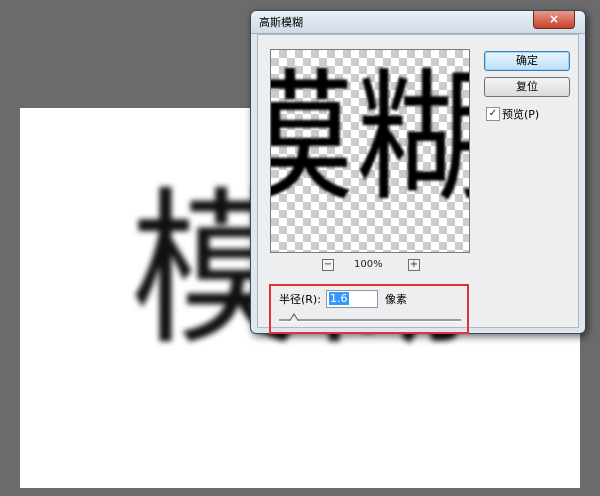 This screenshot has height=496, width=600. What do you see at coordinates (418, 22) in the screenshot?
I see `dialog-titlebar: 高斯模糊 ×` at bounding box center [418, 22].